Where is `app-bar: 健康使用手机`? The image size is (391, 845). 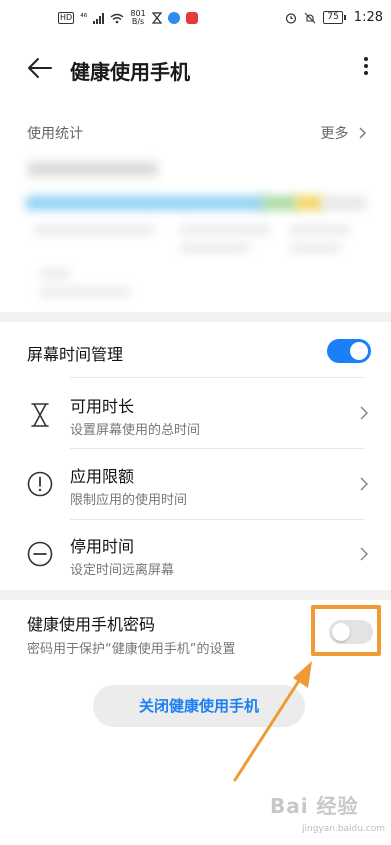
app-bar: 健康使用手机 is located at coordinates (195, 69).